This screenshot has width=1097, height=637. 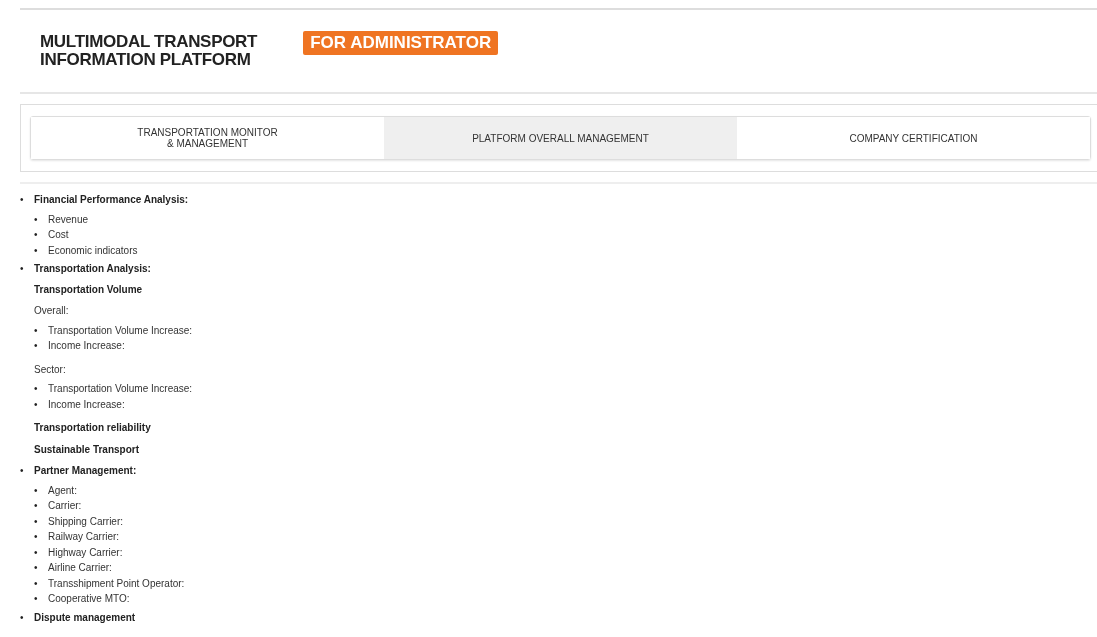 I want to click on list-item: Cooperative MTO:, so click(x=89, y=599).